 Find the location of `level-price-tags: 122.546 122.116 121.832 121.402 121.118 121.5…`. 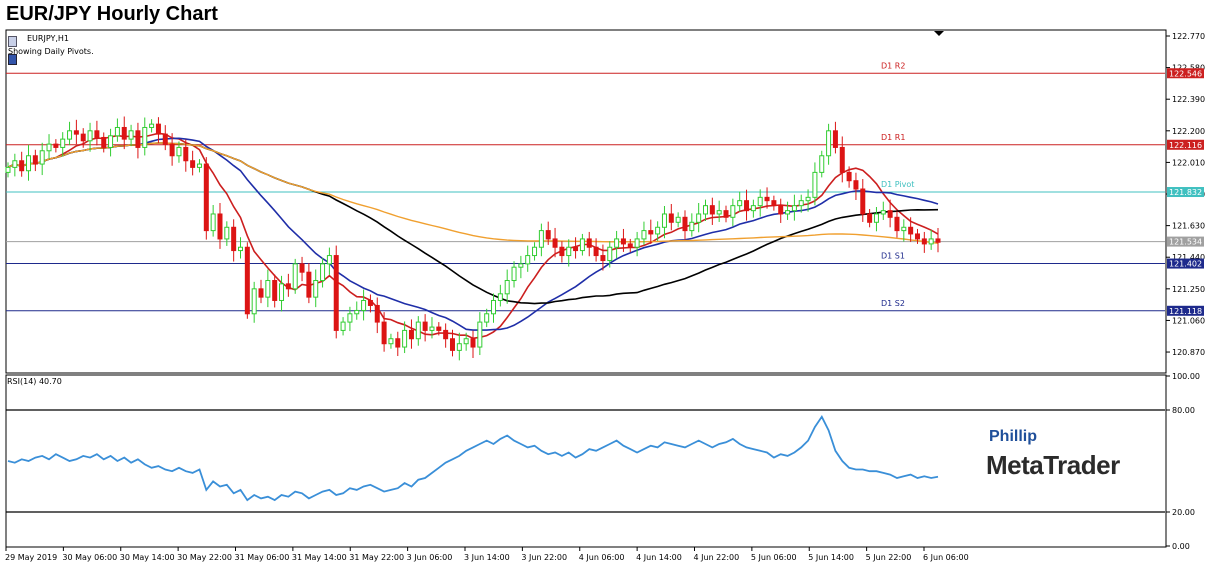

level-price-tags: 122.546 122.116 121.832 121.402 121.118 121.5… is located at coordinates (1185, 192).